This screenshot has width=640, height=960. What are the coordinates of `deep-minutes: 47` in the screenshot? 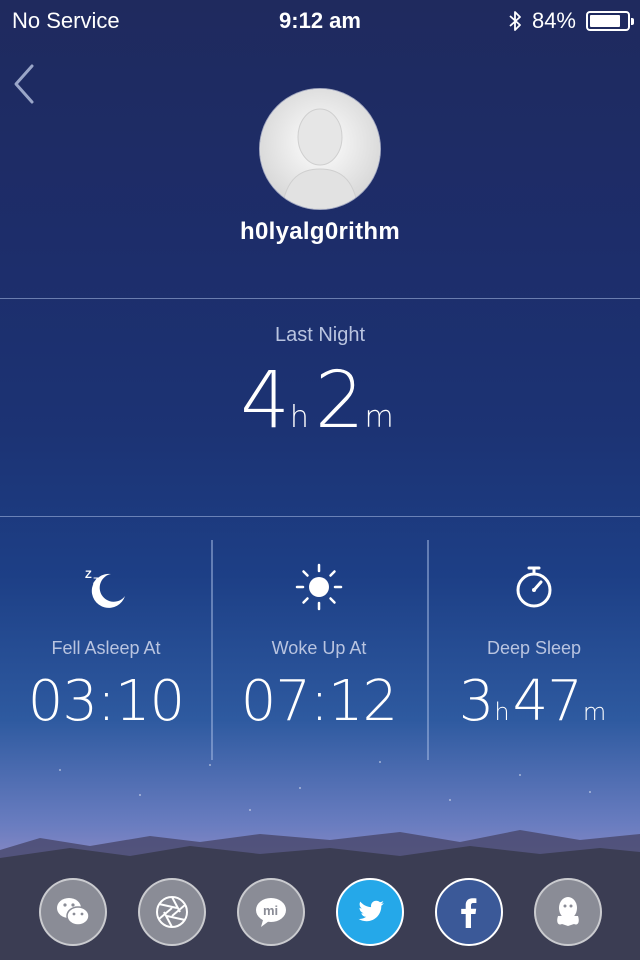 It's located at (547, 701).